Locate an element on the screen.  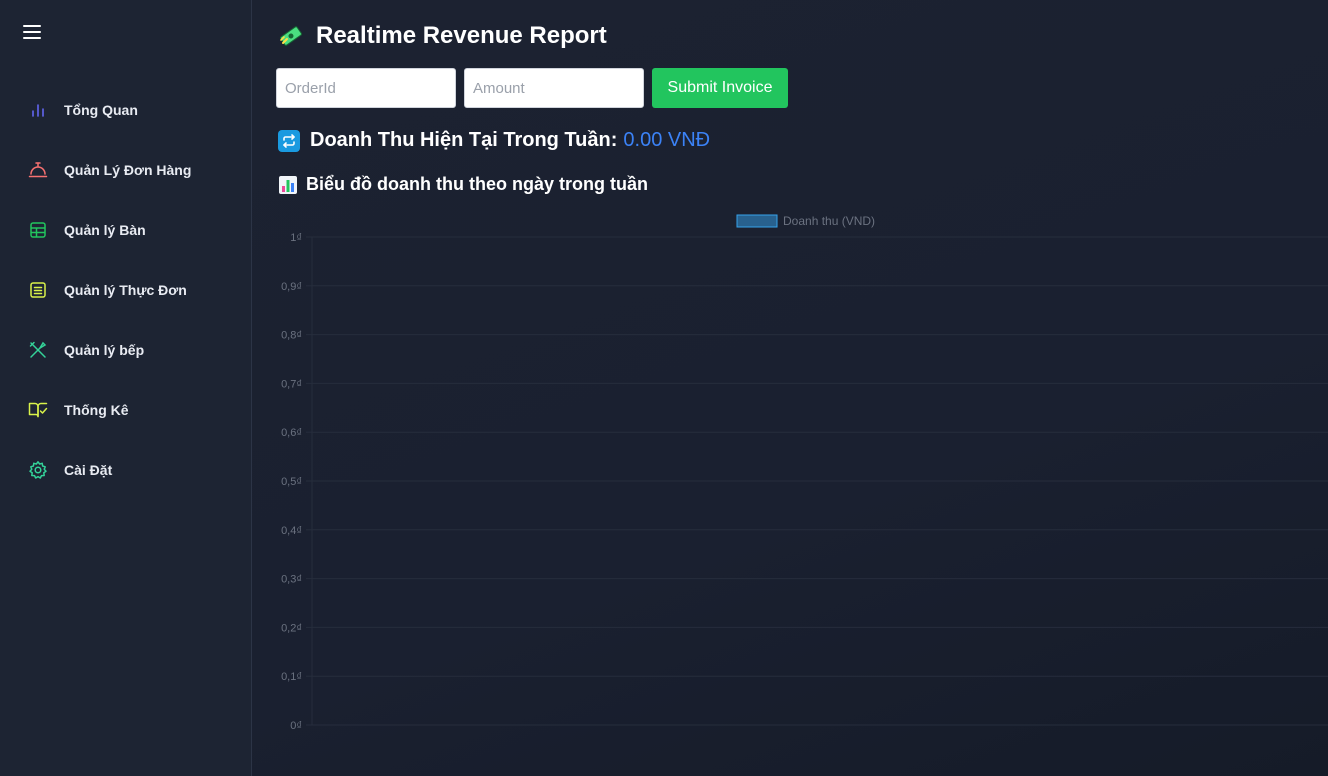
weekly-revenue-label: Doanh Thu Hiện Tại Trong Tuần: is located at coordinates (464, 140).